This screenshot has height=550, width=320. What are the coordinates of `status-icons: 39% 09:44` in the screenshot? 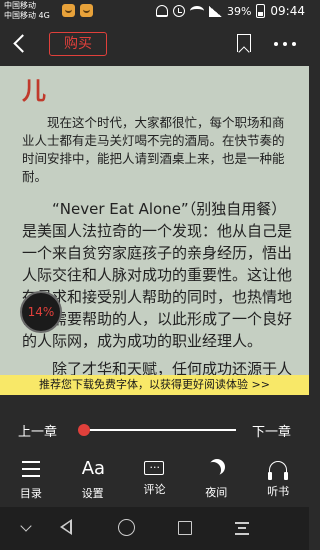 It's located at (230, 11).